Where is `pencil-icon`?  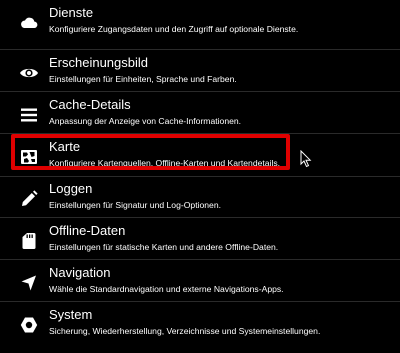 pencil-icon is located at coordinates (29, 199).